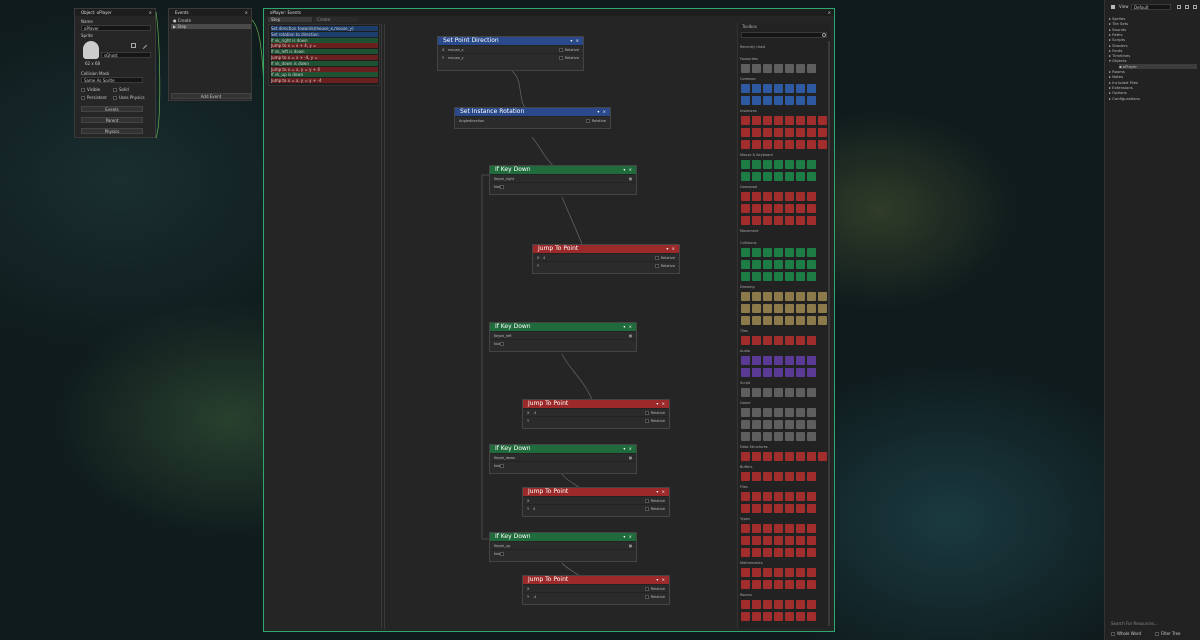  What do you see at coordinates (1119, 55) in the screenshot?
I see `resource-tree-item: ▸ Timelines` at bounding box center [1119, 55].